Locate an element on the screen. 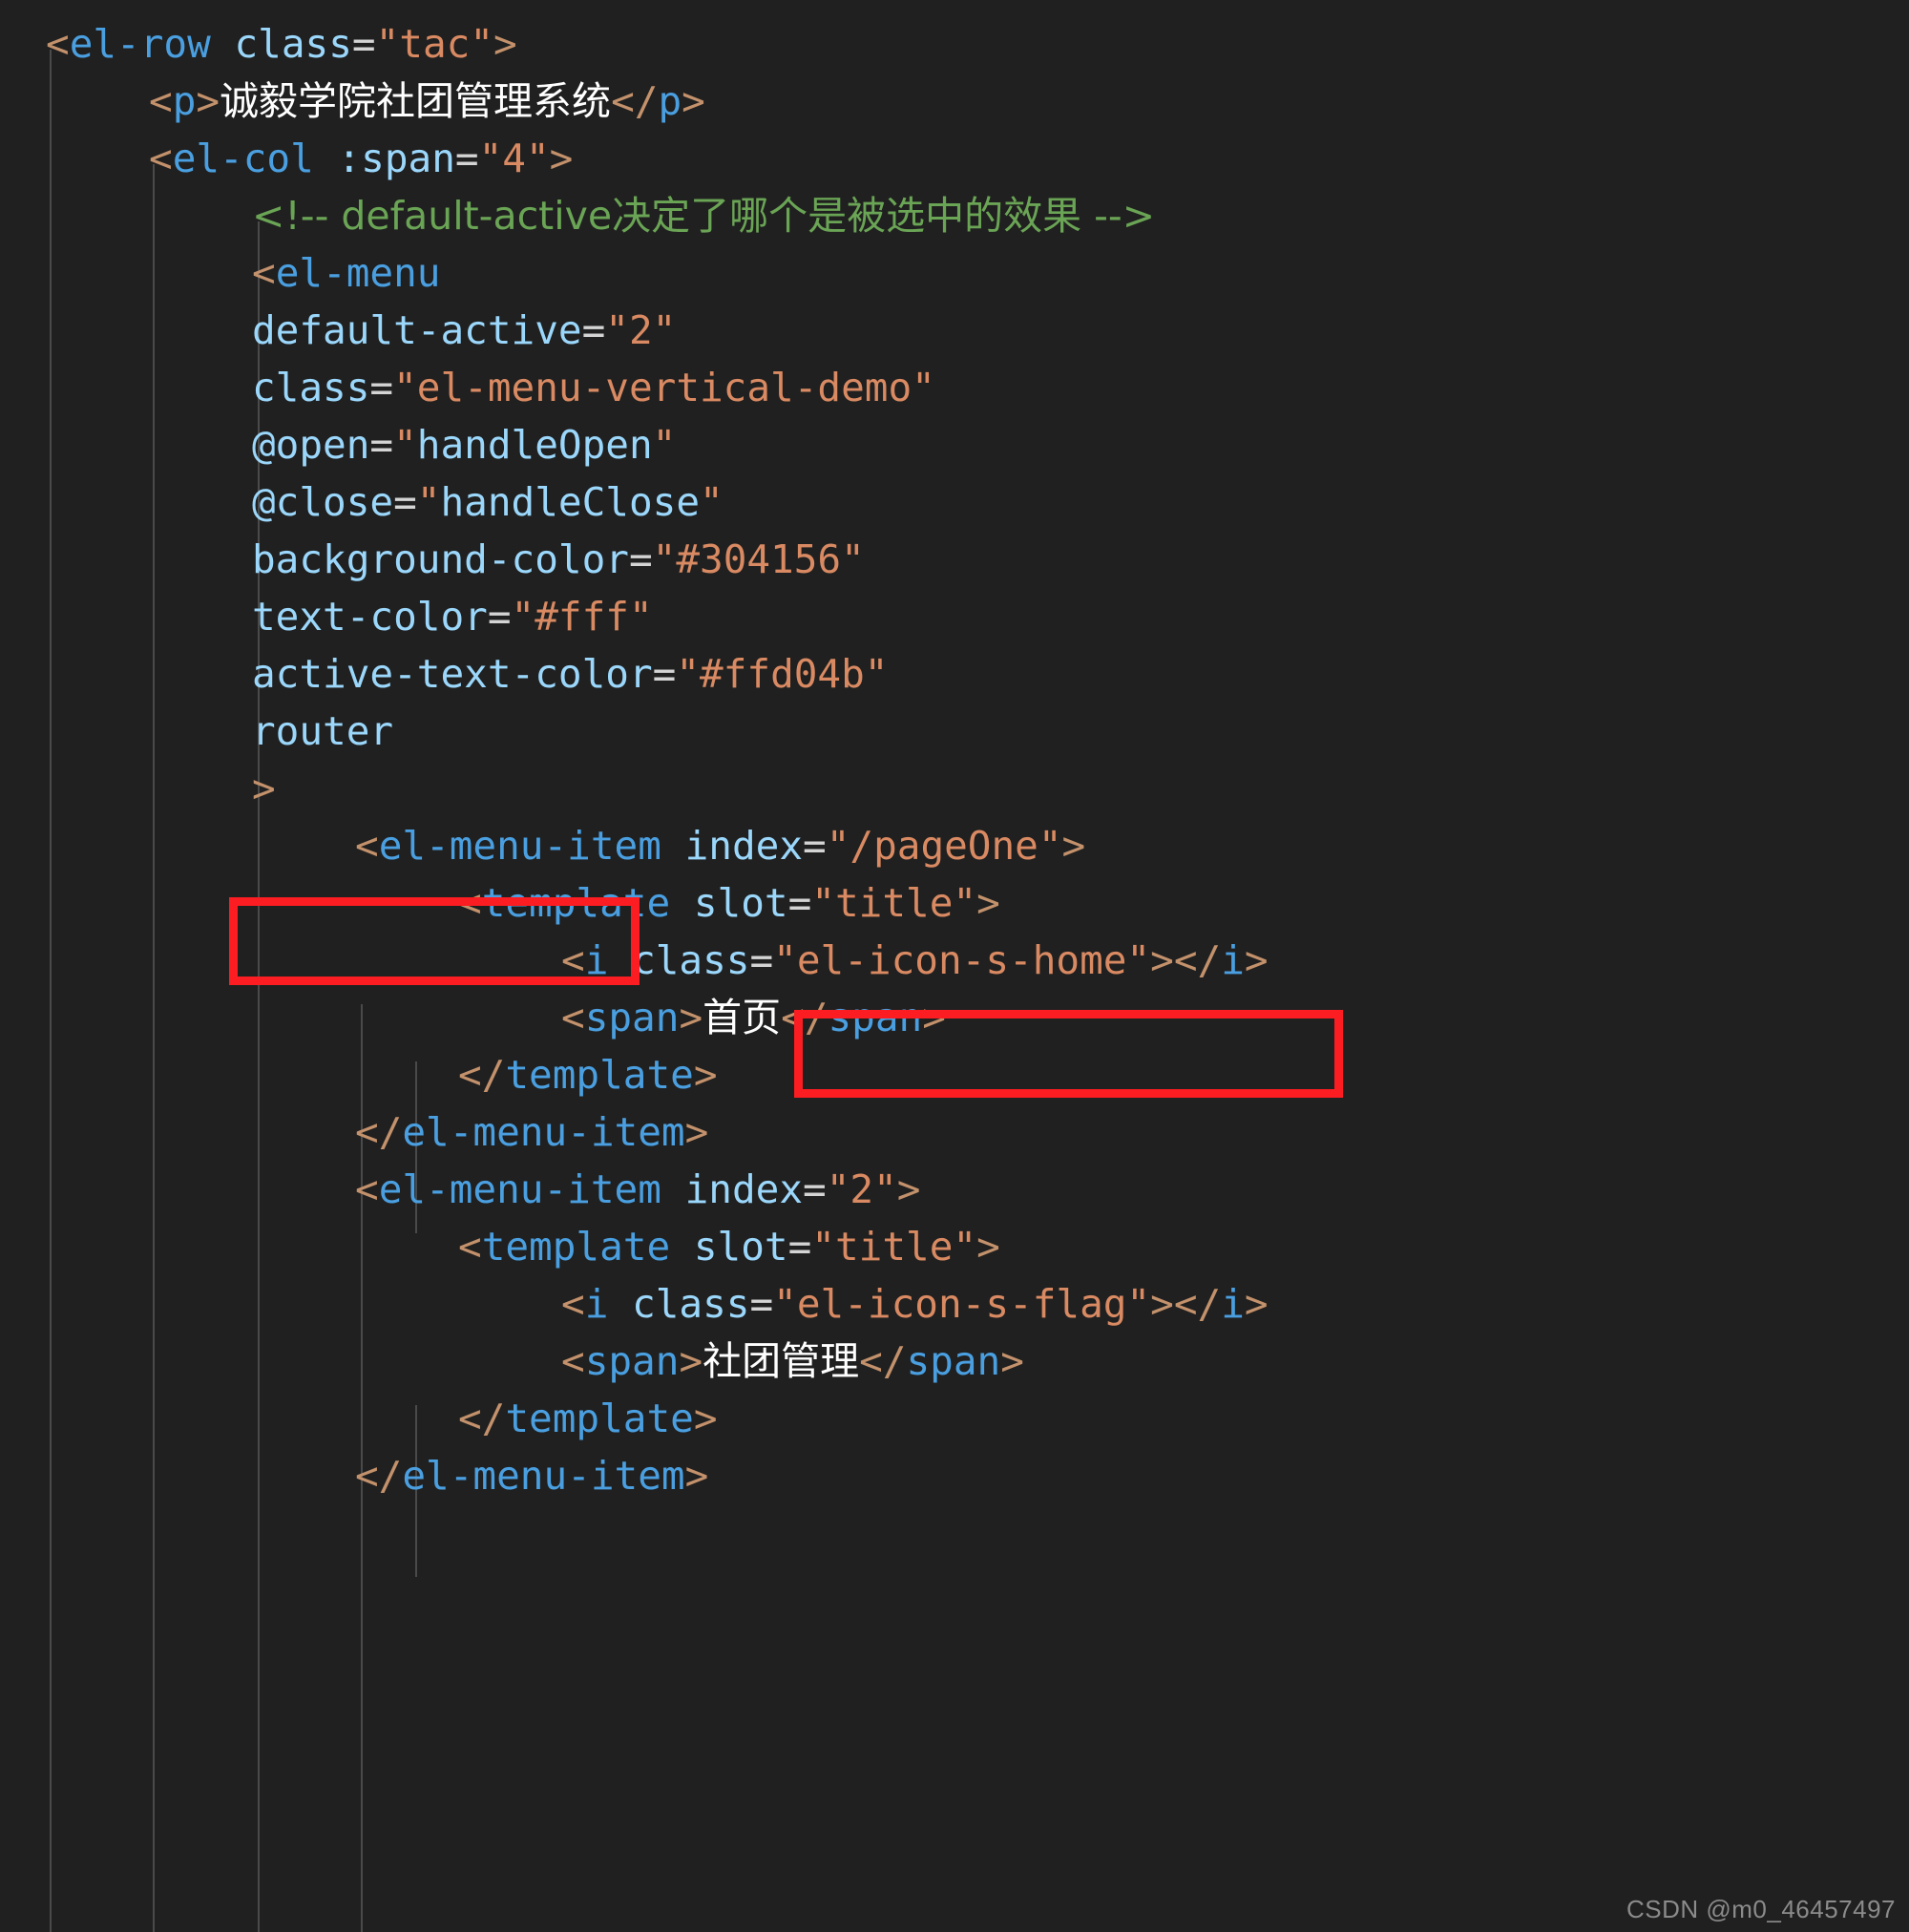 The image size is (1909, 1932). code-line: router is located at coordinates (955, 732).